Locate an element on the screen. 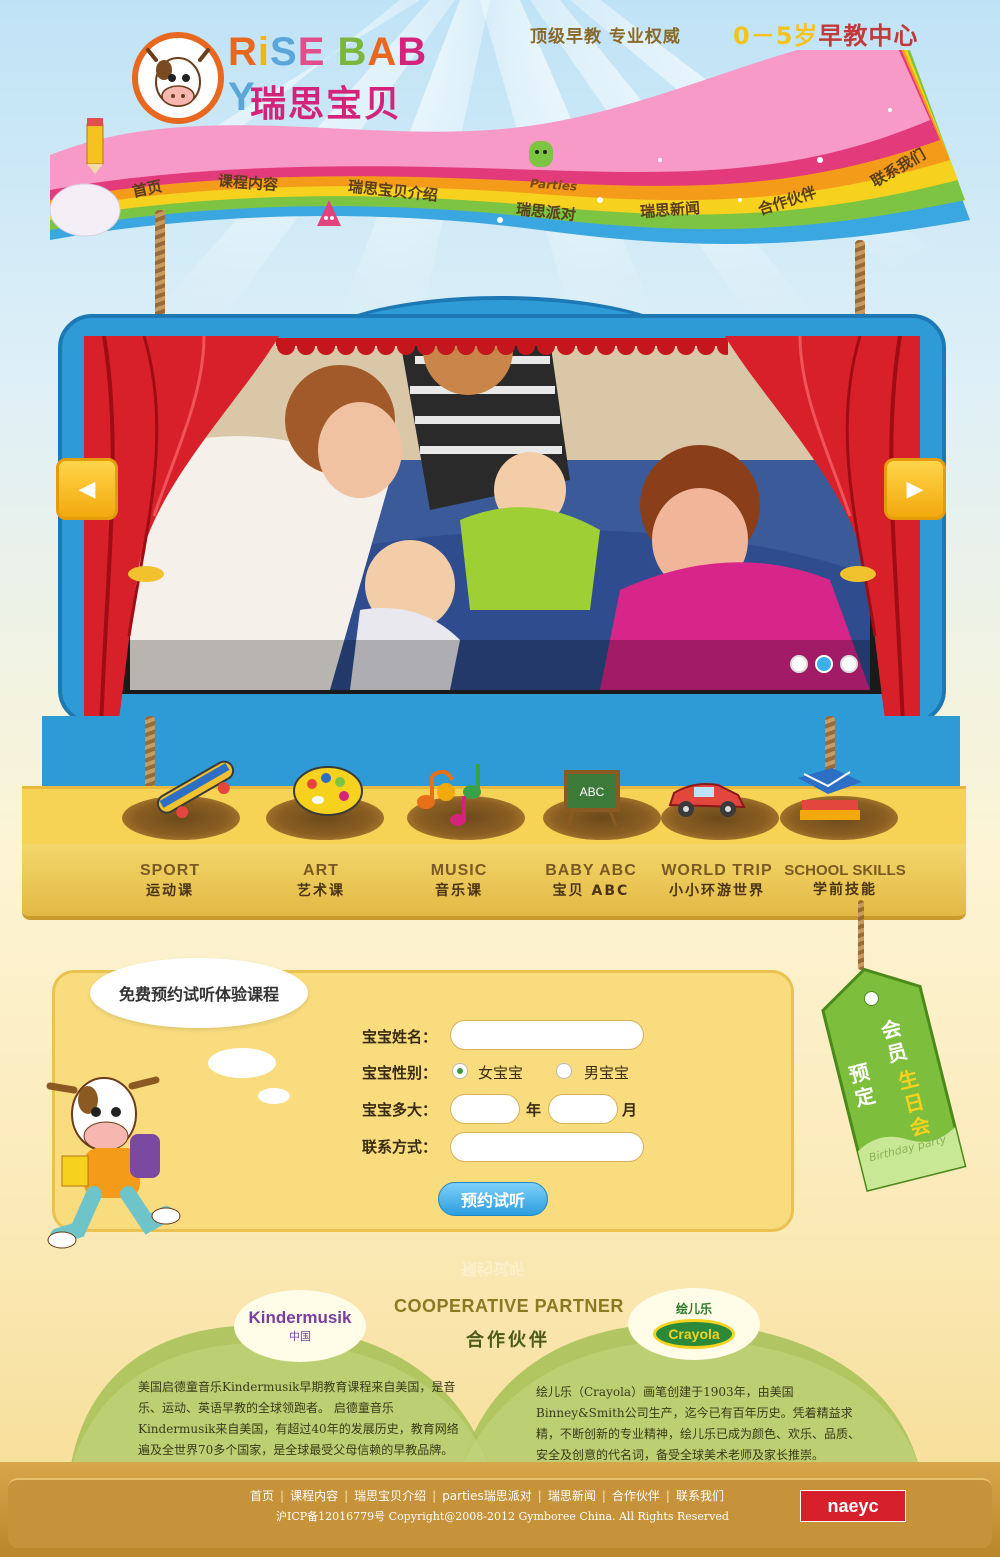  category-sport-en: SPORT is located at coordinates (170, 870).